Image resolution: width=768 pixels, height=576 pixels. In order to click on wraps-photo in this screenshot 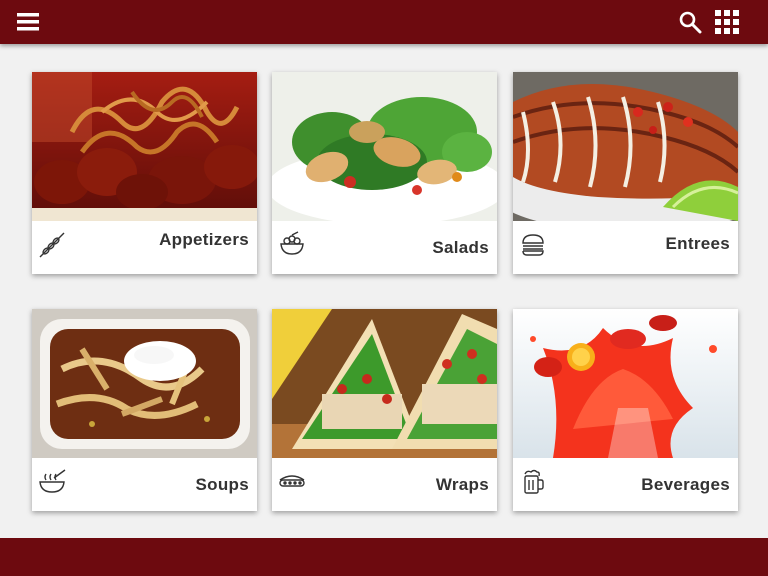, I will do `click(384, 383)`.